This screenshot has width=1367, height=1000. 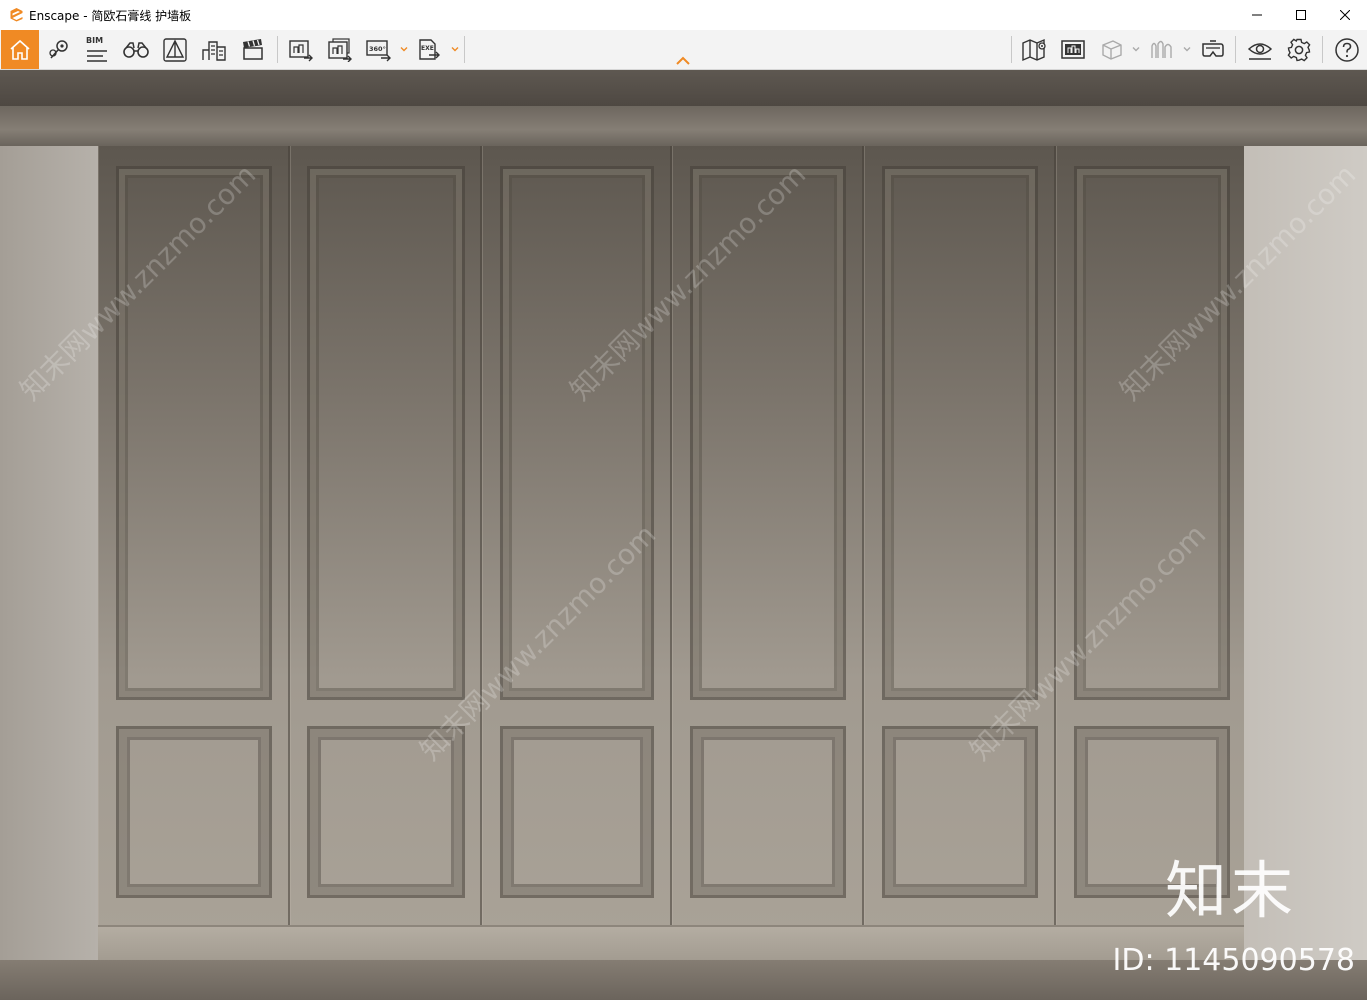 I want to click on cornice-molding, so click(x=683, y=127).